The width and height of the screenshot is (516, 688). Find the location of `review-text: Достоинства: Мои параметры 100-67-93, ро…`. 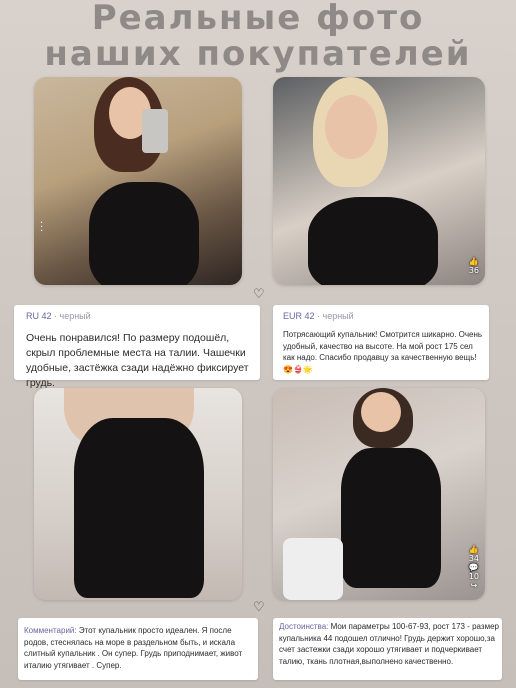

review-text: Достоинства: Мои параметры 100-67-93, ро… is located at coordinates (389, 644).